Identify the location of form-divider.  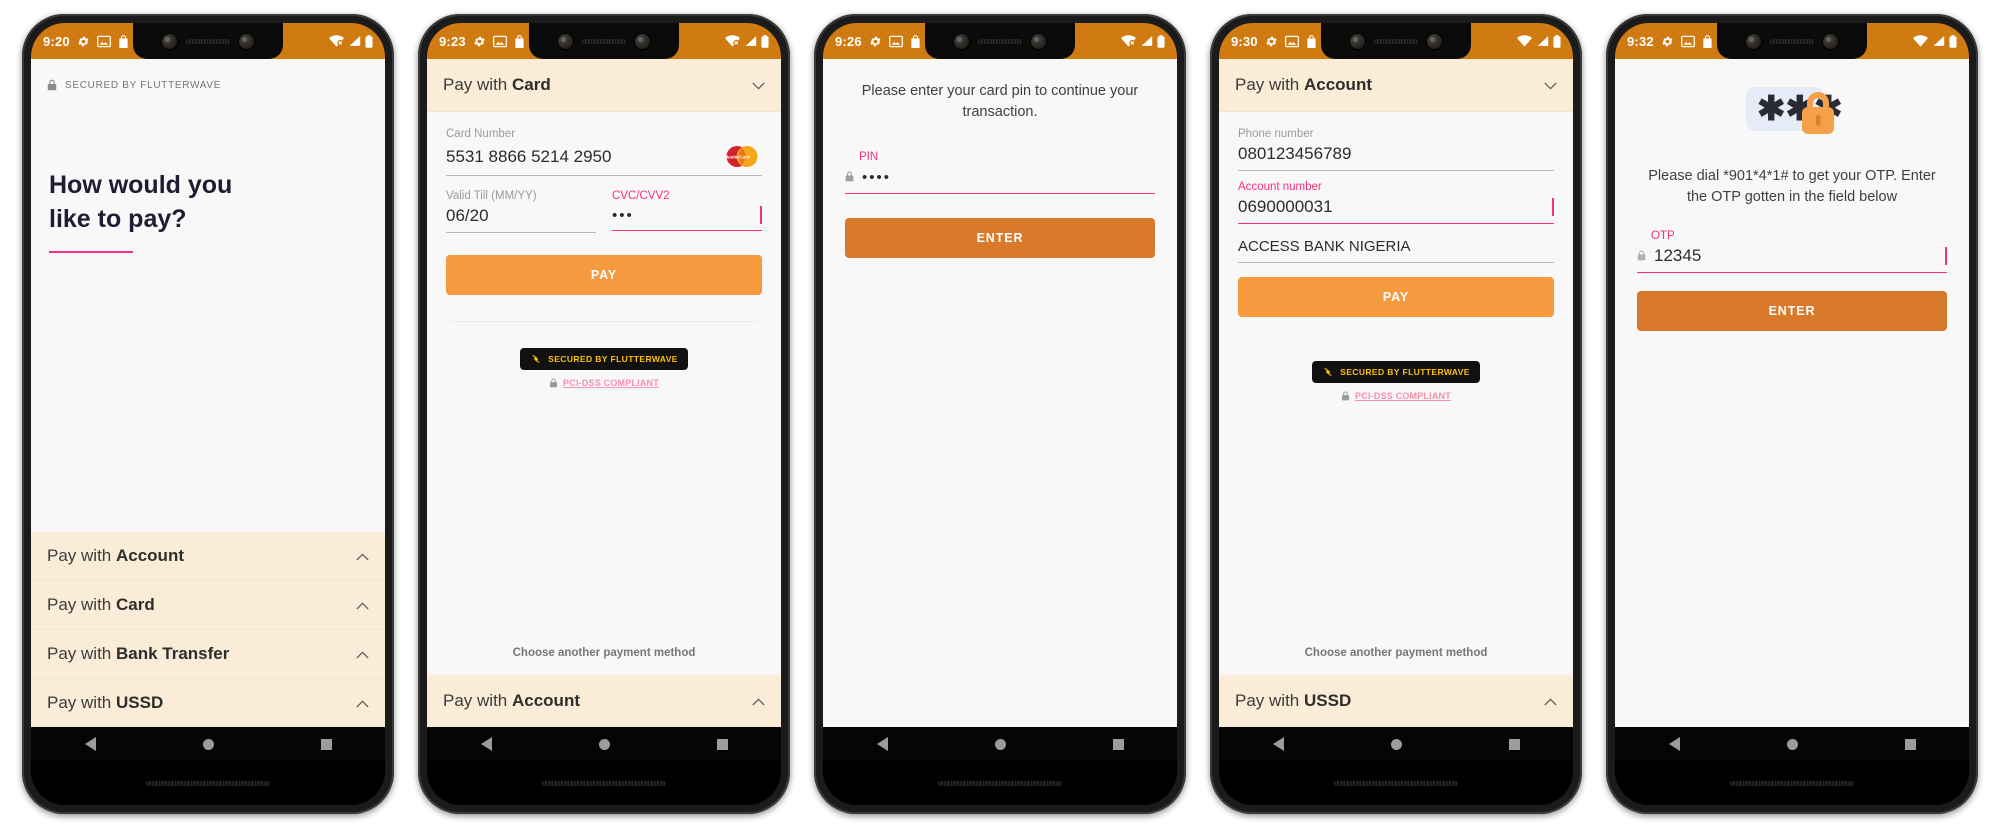
(604, 321).